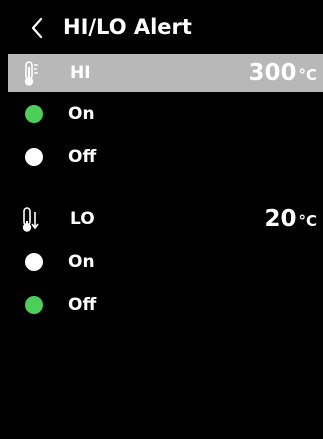 This screenshot has width=323, height=439. I want to click on lo-value: 20 °C, so click(290, 220).